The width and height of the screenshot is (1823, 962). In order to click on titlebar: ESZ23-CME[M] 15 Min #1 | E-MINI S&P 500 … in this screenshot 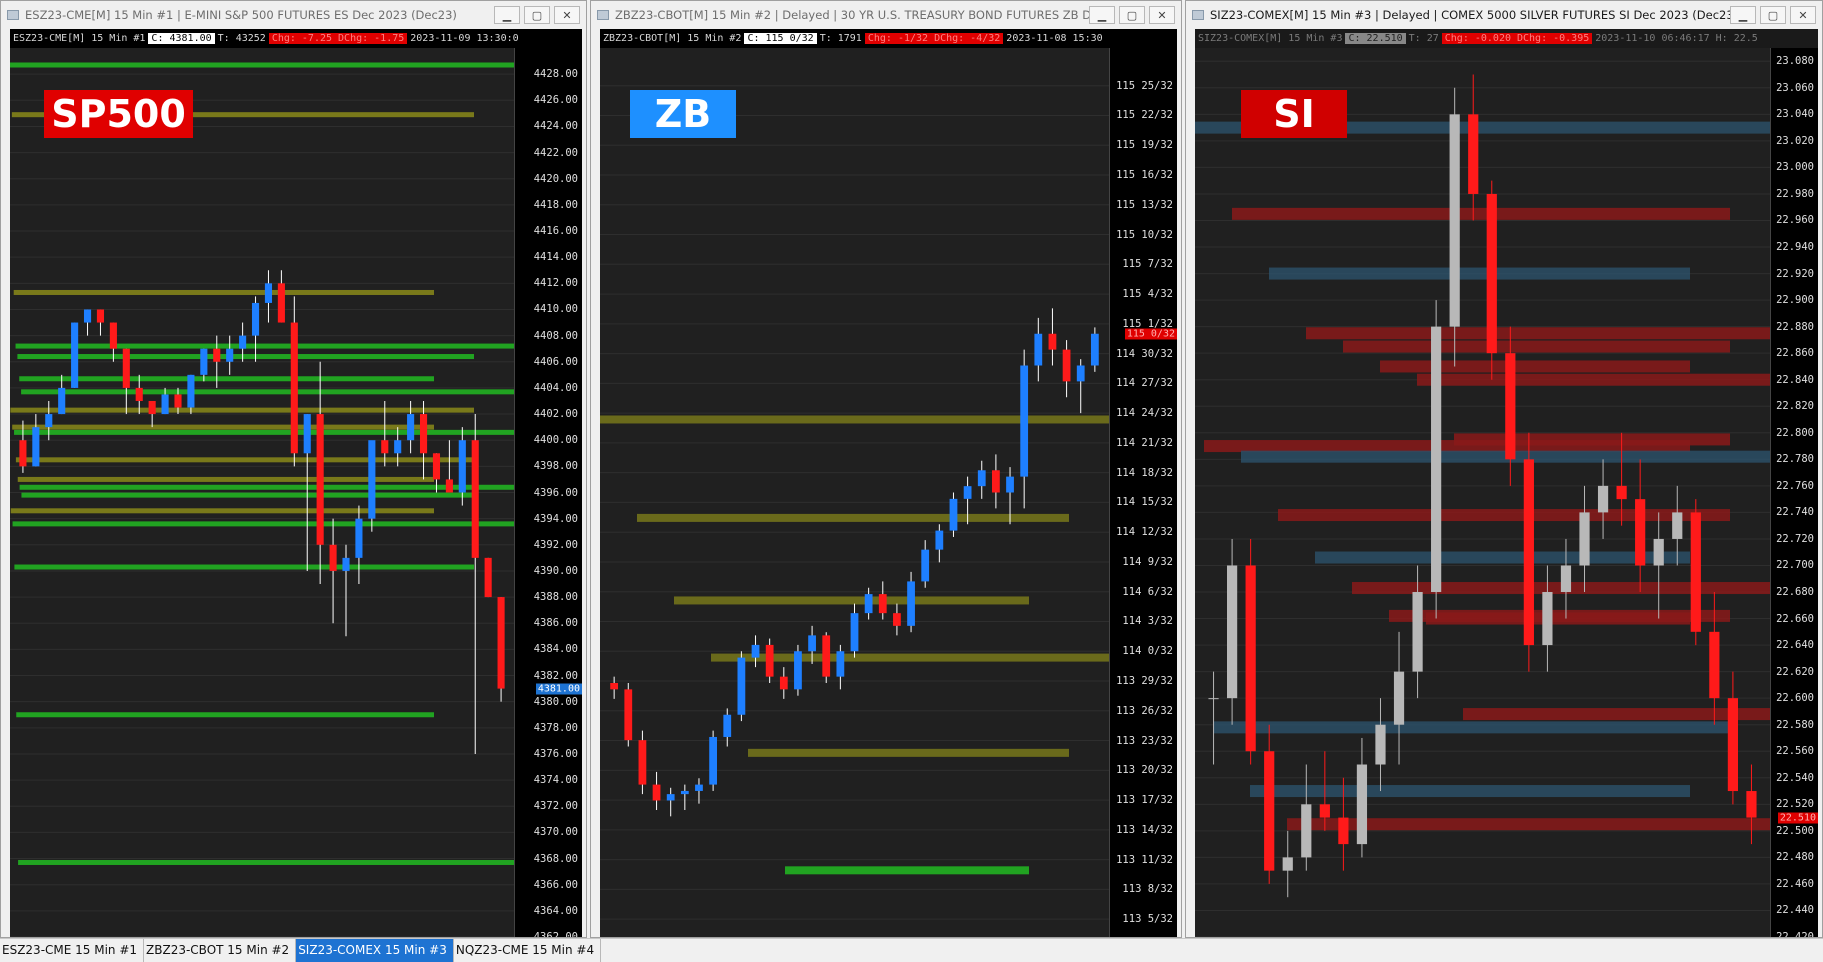, I will do `click(293, 15)`.